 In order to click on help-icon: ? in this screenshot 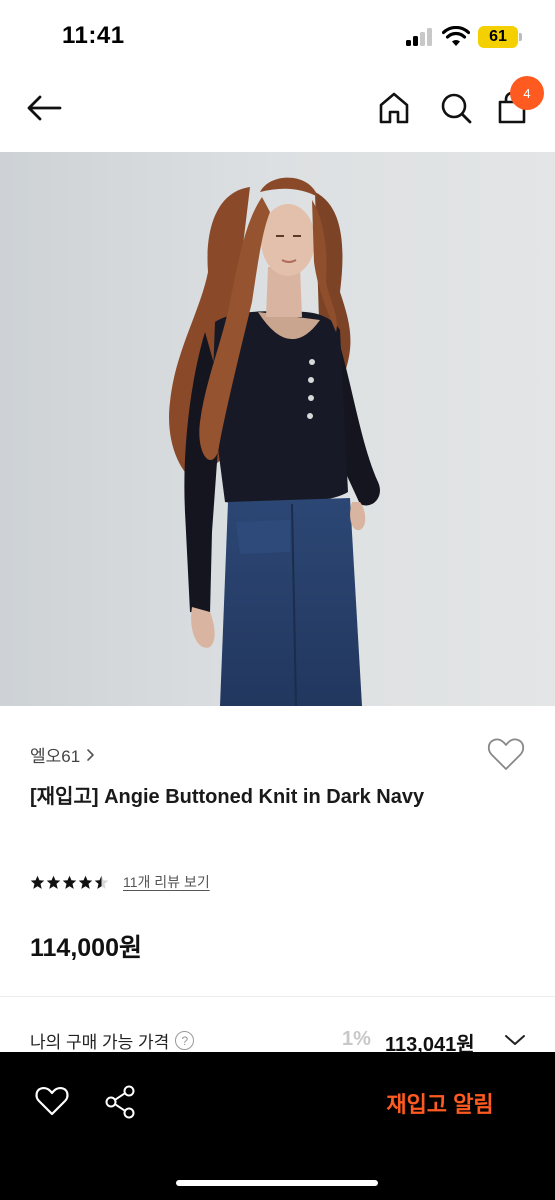, I will do `click(185, 1040)`.